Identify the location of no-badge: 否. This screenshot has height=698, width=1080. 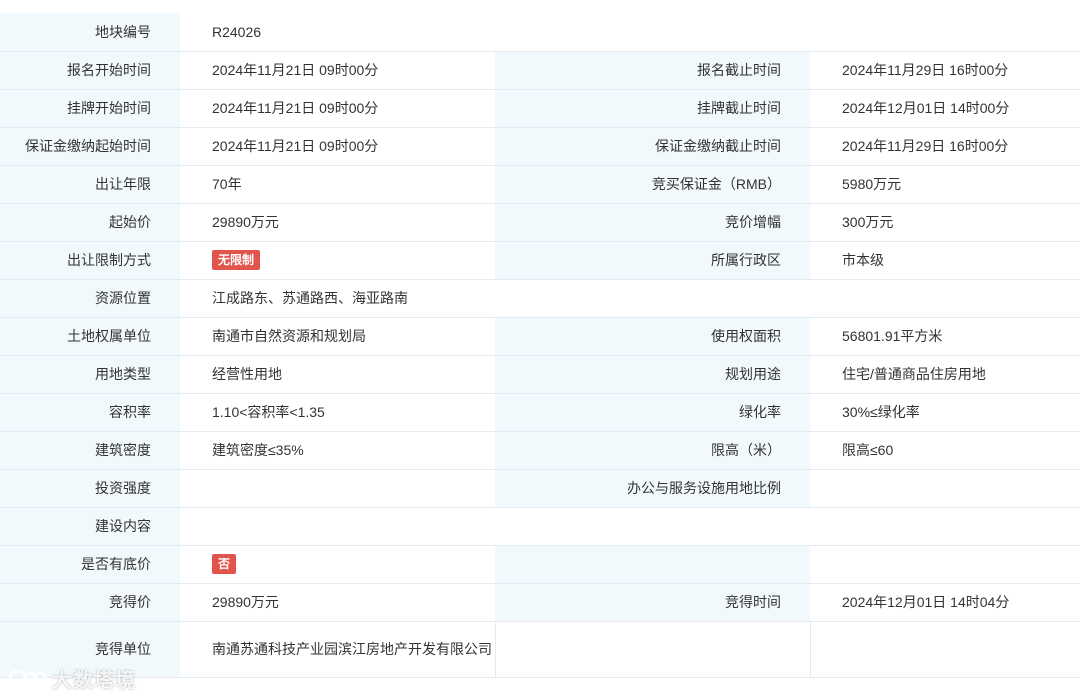
(224, 564).